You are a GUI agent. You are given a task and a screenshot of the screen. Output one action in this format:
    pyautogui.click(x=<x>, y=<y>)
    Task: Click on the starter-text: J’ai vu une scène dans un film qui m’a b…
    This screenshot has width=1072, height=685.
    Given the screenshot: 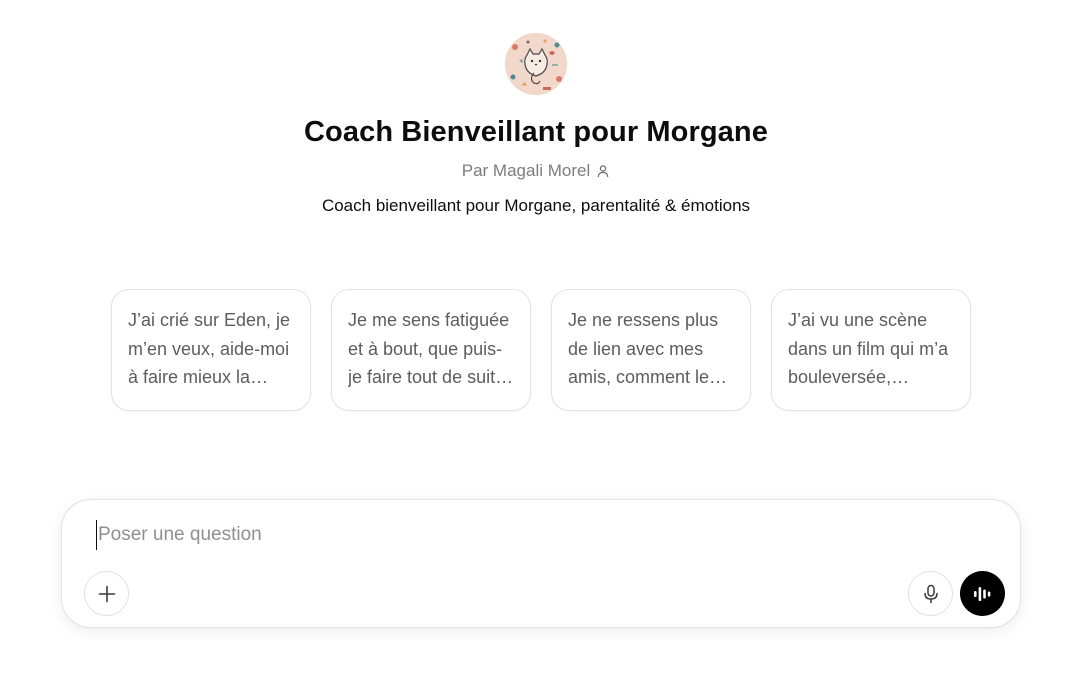 What is the action you would take?
    pyautogui.click(x=868, y=348)
    